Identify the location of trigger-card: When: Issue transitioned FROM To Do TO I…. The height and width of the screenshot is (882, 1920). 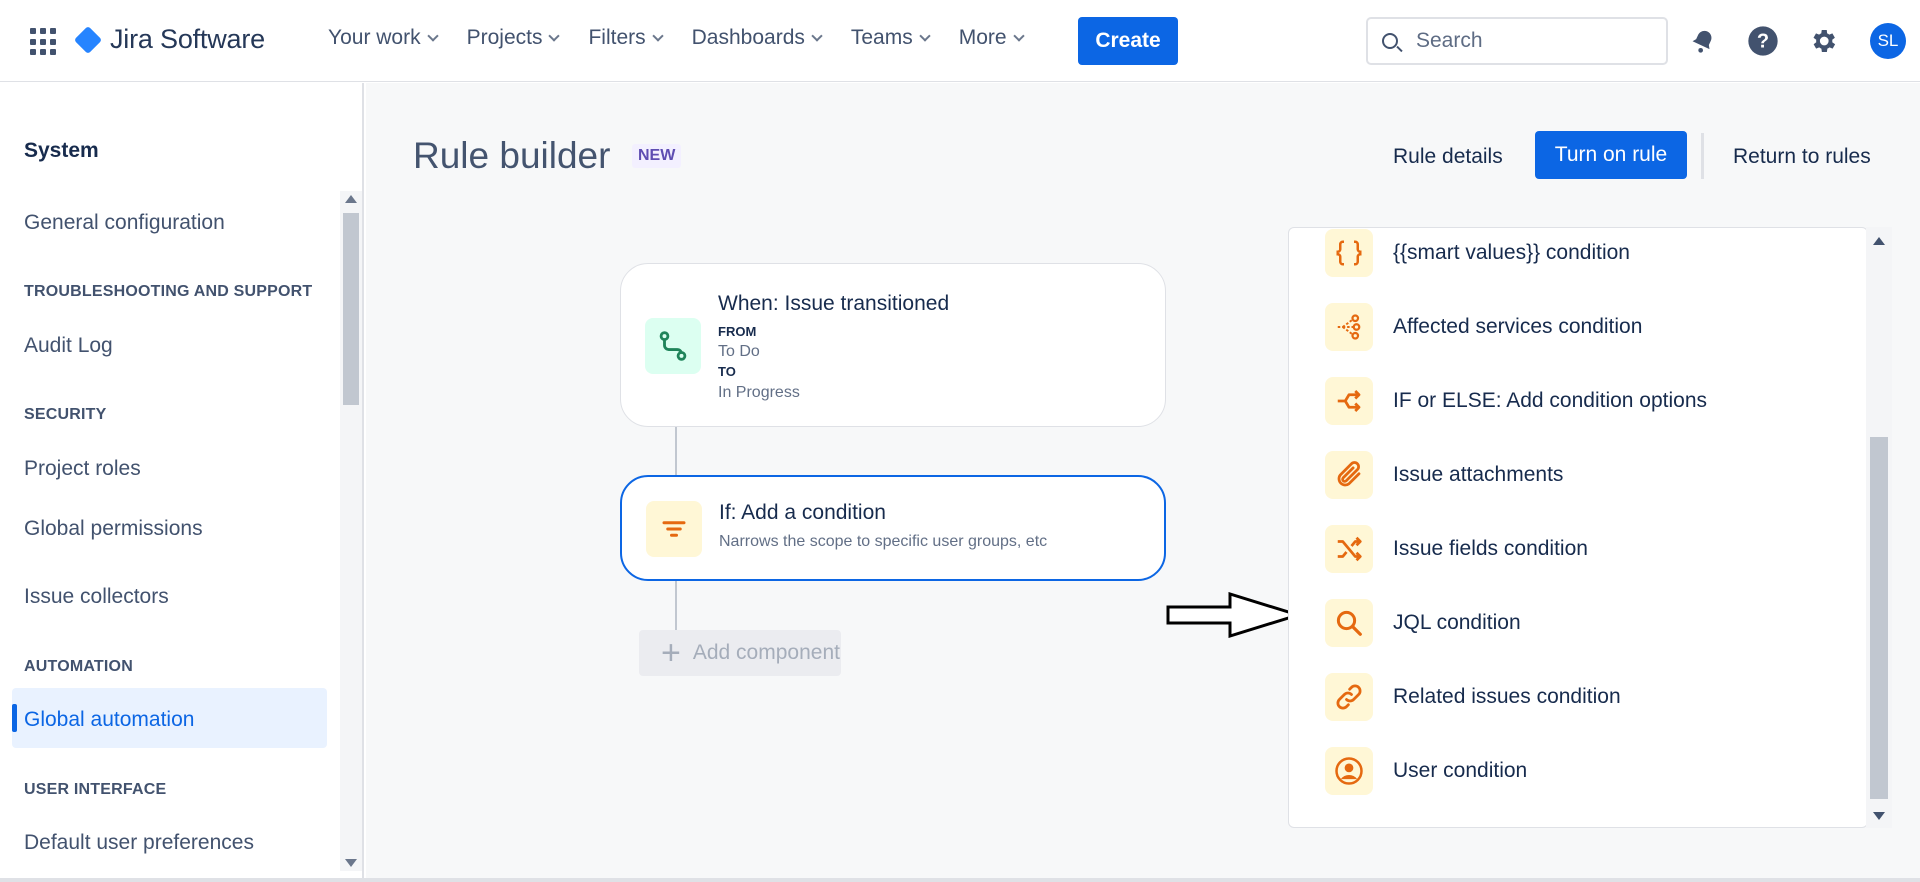
(893, 345).